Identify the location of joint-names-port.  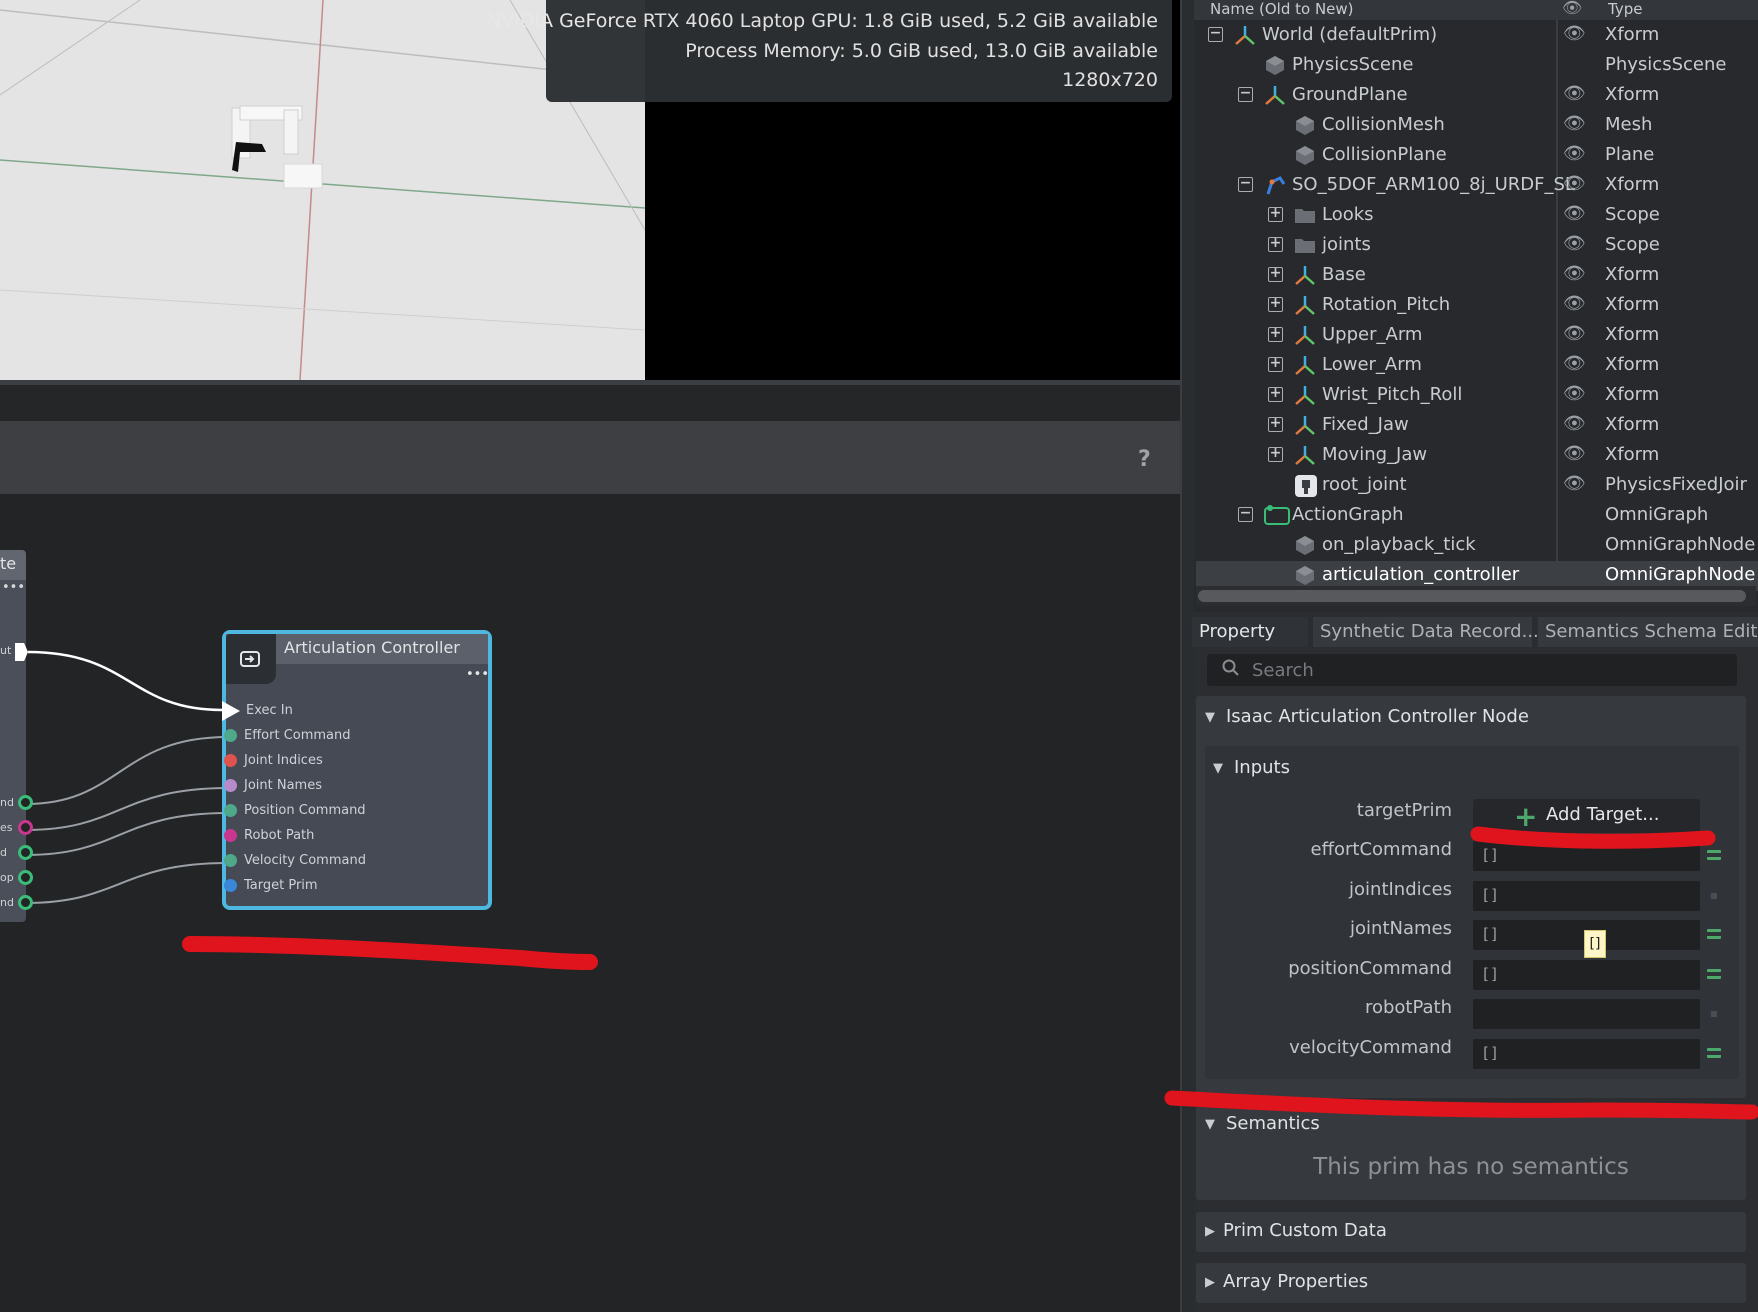
(230, 785).